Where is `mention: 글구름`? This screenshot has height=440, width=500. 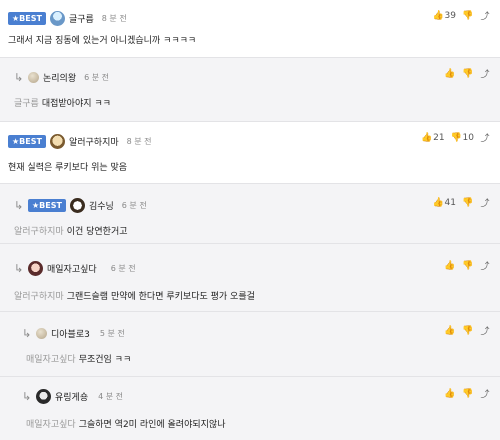
mention: 글구름 is located at coordinates (26, 104).